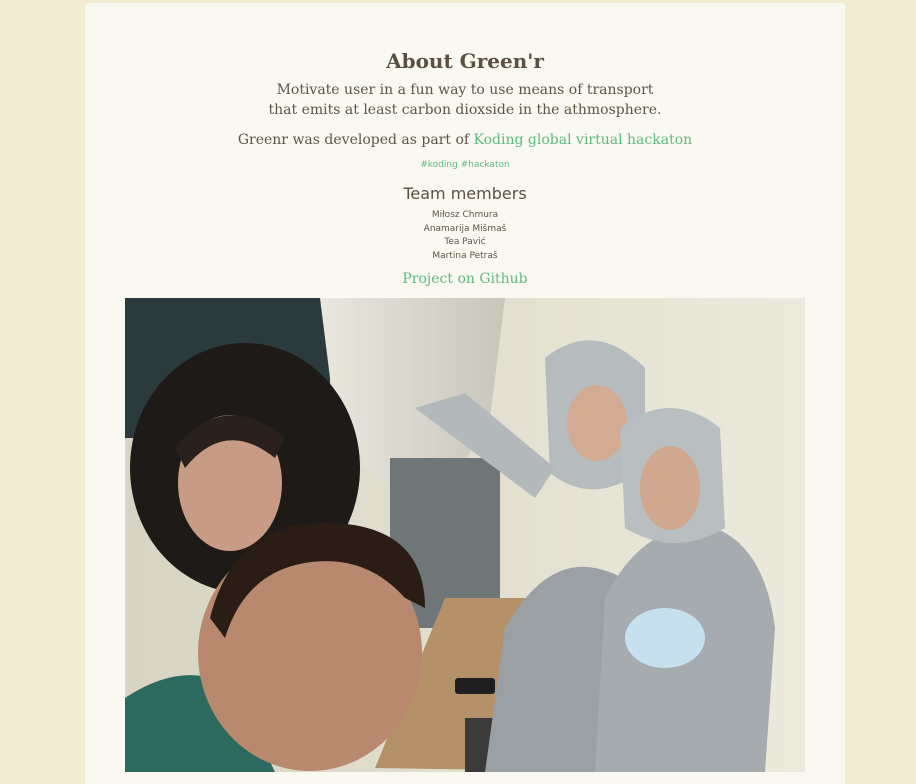 This screenshot has width=916, height=784. Describe the element at coordinates (465, 193) in the screenshot. I see `team-heading: Team members` at that location.